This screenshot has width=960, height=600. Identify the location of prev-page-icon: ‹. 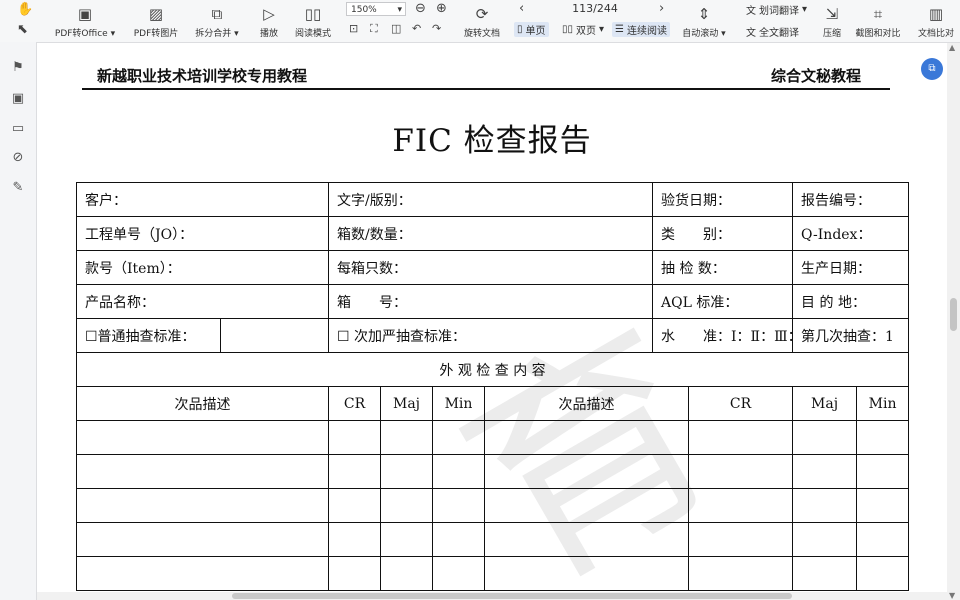
(521, 8).